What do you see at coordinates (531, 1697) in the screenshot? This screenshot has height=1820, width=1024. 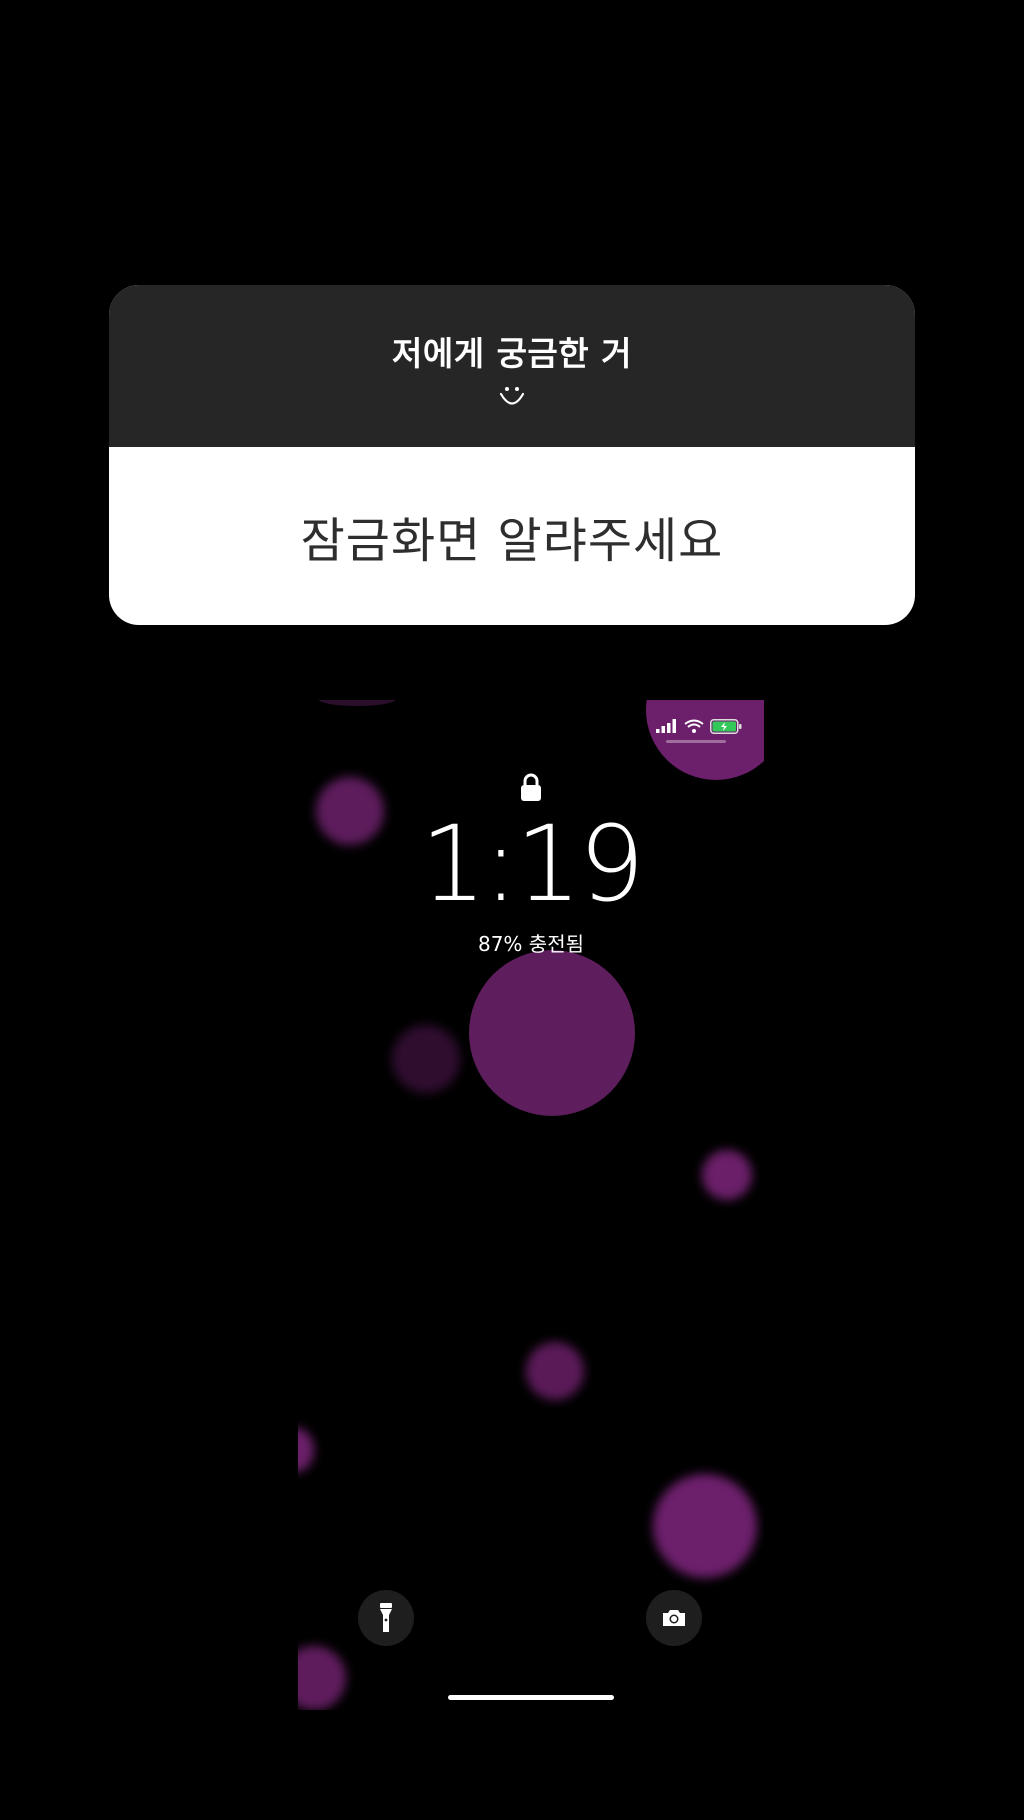 I see `home-indicator` at bounding box center [531, 1697].